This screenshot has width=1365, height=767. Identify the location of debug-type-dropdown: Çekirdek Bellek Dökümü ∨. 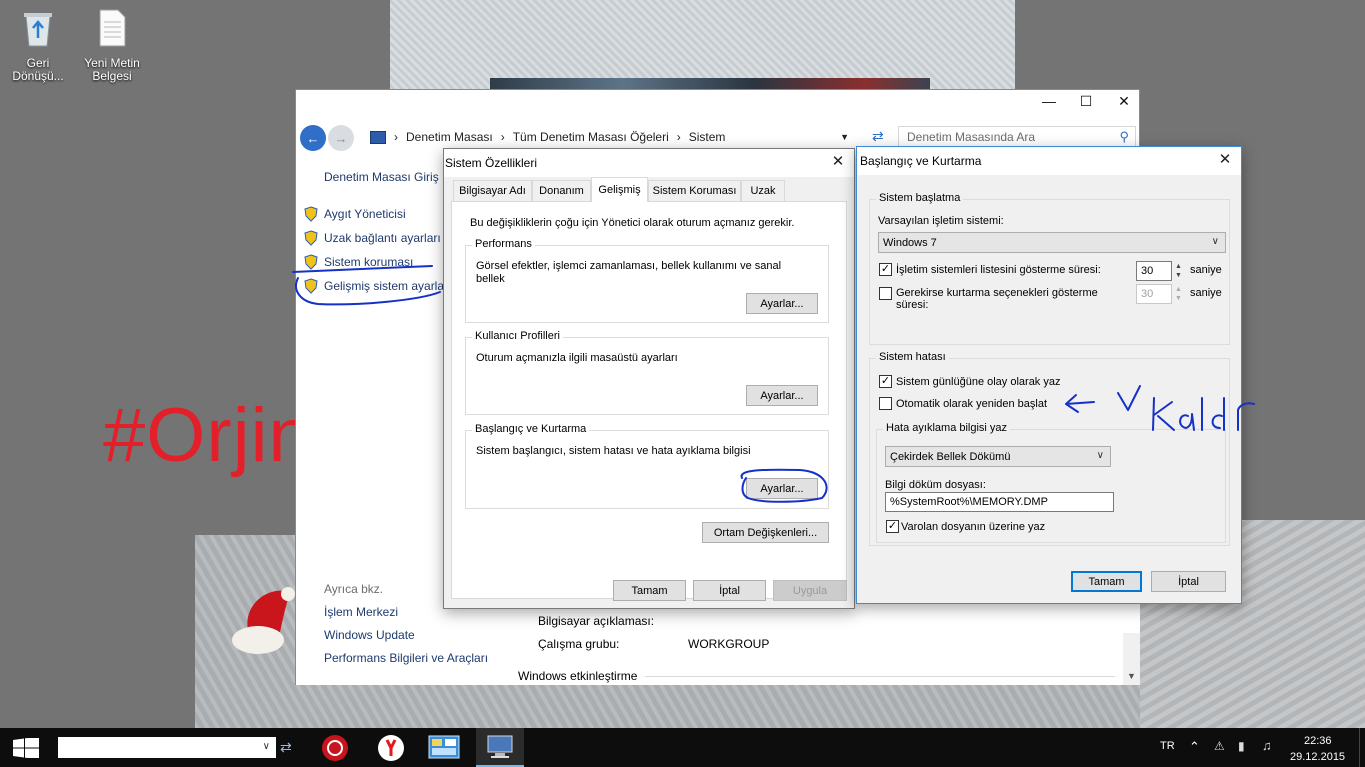
(998, 456).